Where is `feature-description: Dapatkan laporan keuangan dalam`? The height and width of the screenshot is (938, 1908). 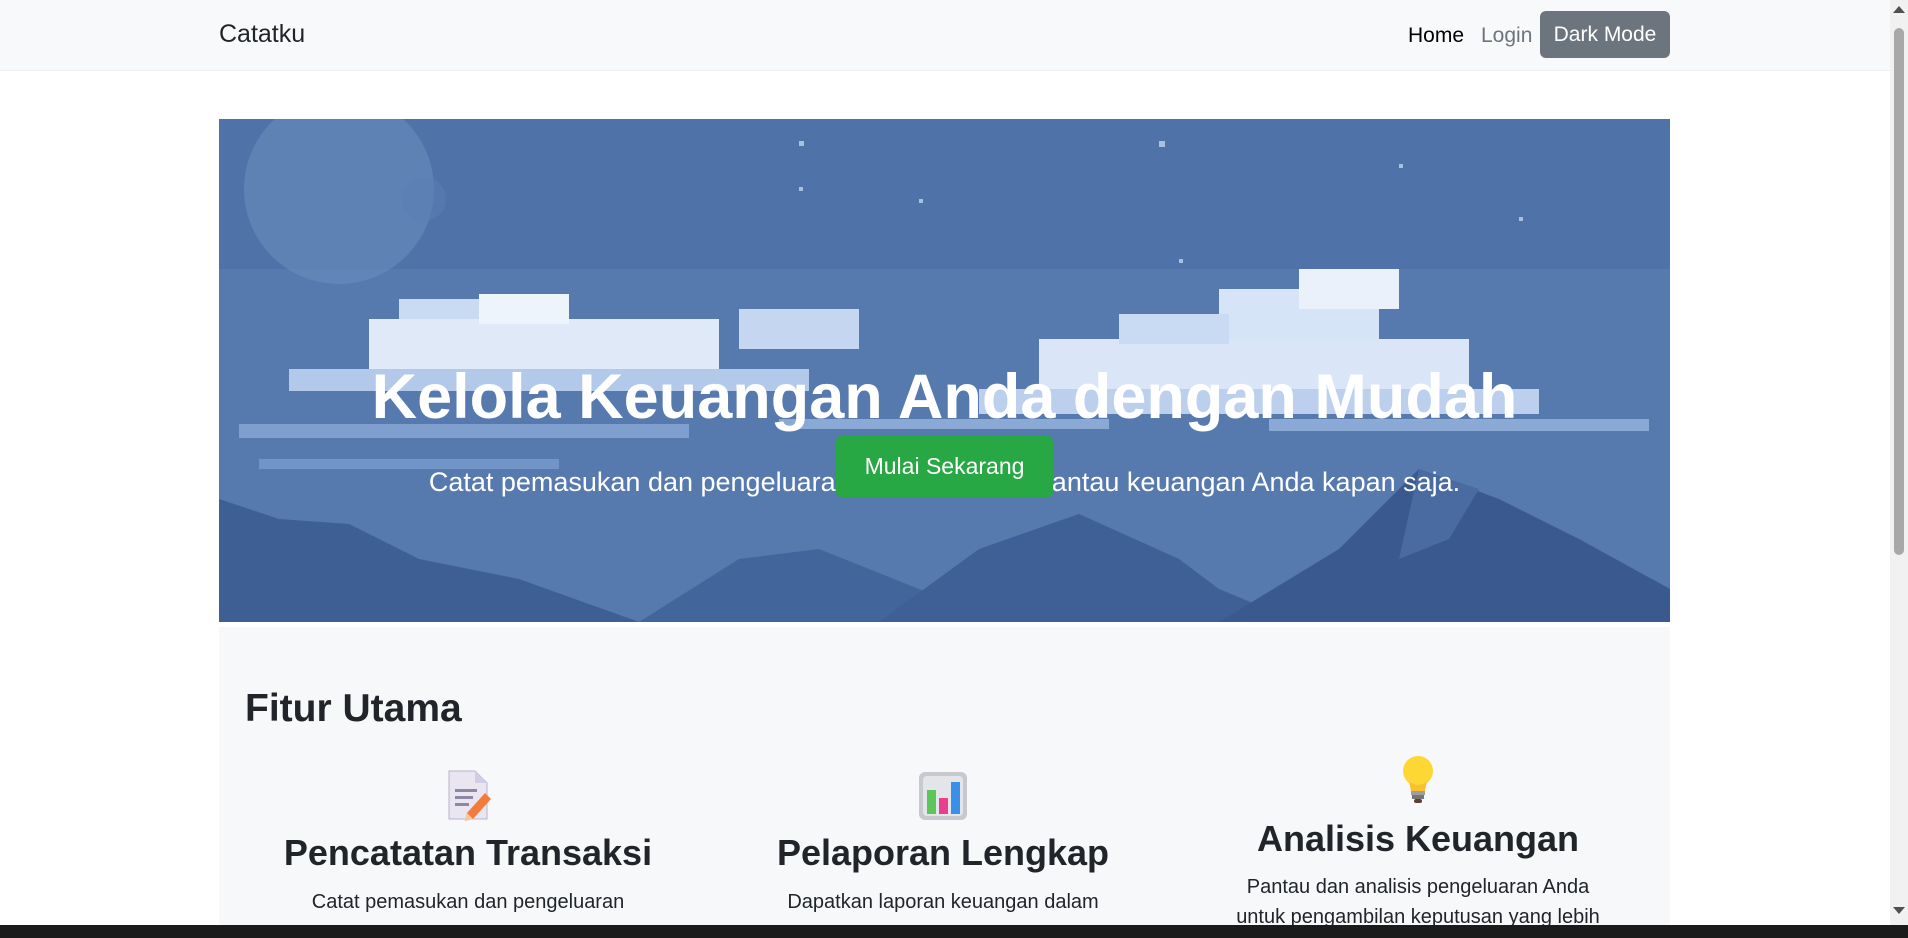 feature-description: Dapatkan laporan keuangan dalam is located at coordinates (943, 902).